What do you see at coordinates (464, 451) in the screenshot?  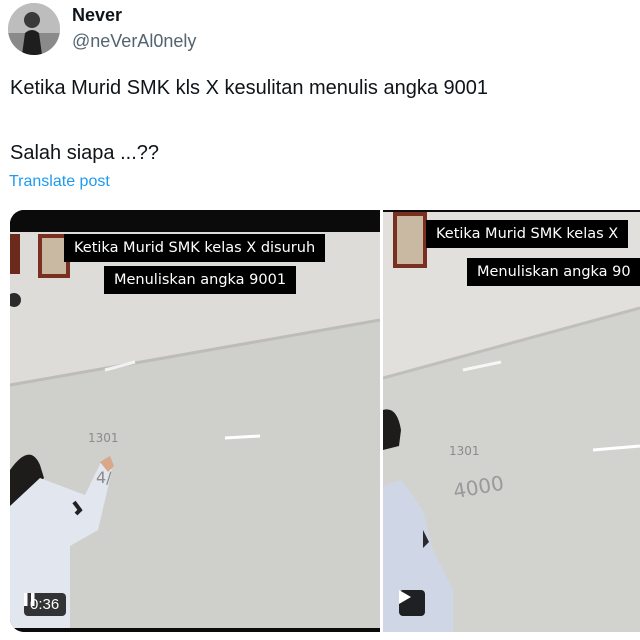 I see `board-writing-top-2: 1301` at bounding box center [464, 451].